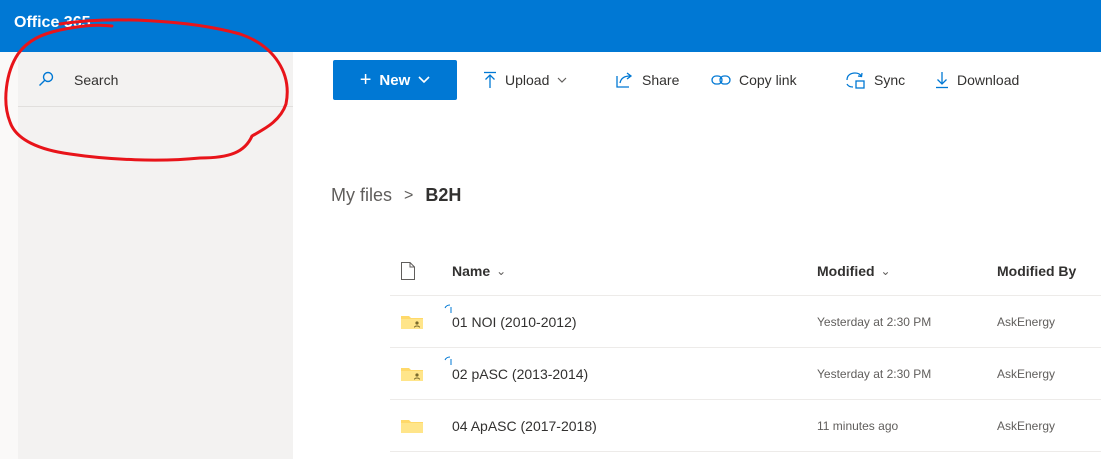  Describe the element at coordinates (942, 80) in the screenshot. I see `download-icon` at that location.